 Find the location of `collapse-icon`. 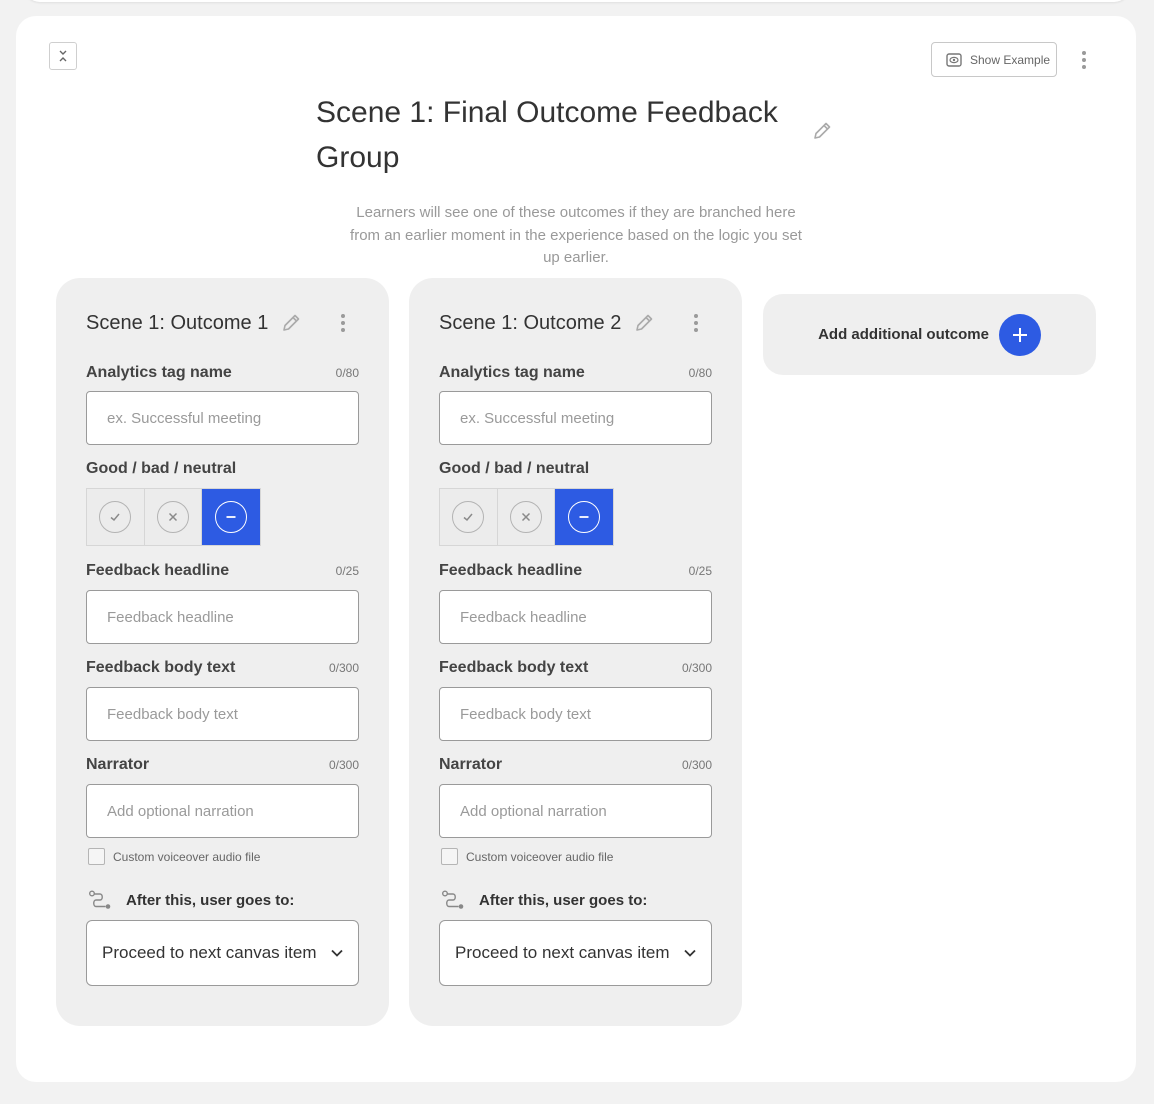

collapse-icon is located at coordinates (63, 56).